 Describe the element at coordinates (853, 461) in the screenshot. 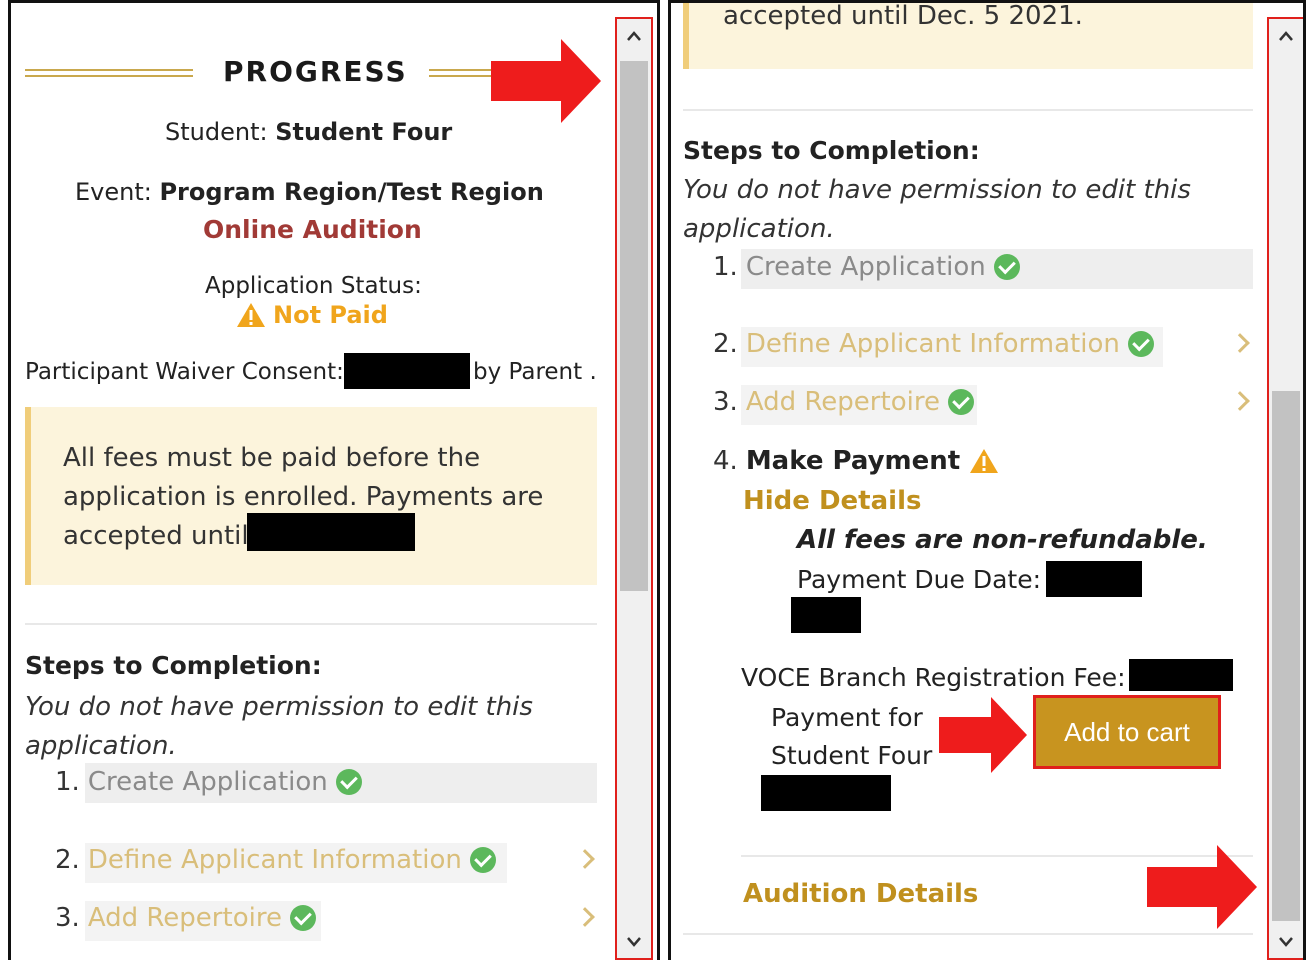

I see `step-label: Make Payment` at that location.